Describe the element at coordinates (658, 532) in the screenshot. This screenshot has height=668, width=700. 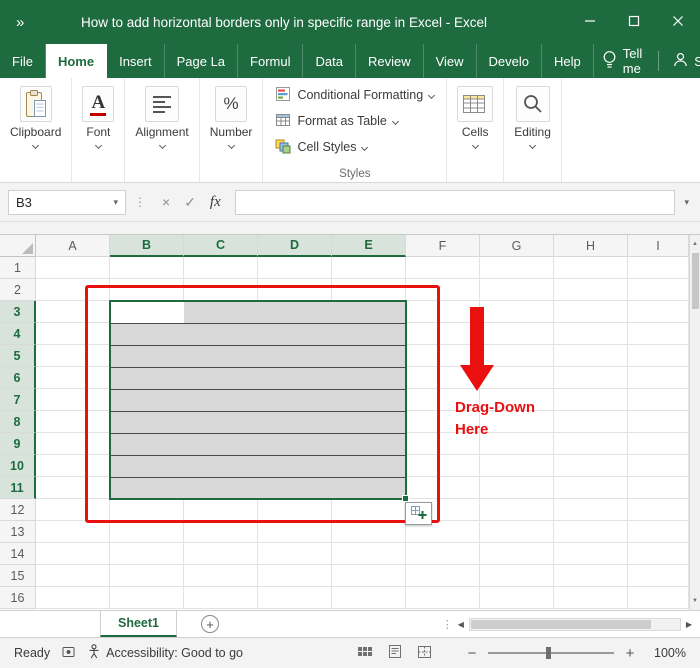
I see `cell-I13` at that location.